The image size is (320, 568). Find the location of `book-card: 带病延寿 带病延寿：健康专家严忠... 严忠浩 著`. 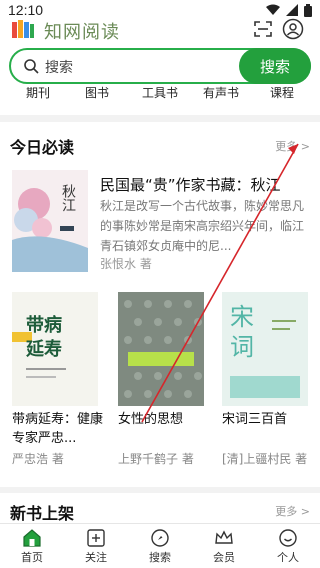

book-card: 带病延寿 带病延寿：健康专家严忠... 严忠浩 著 is located at coordinates (57, 379).